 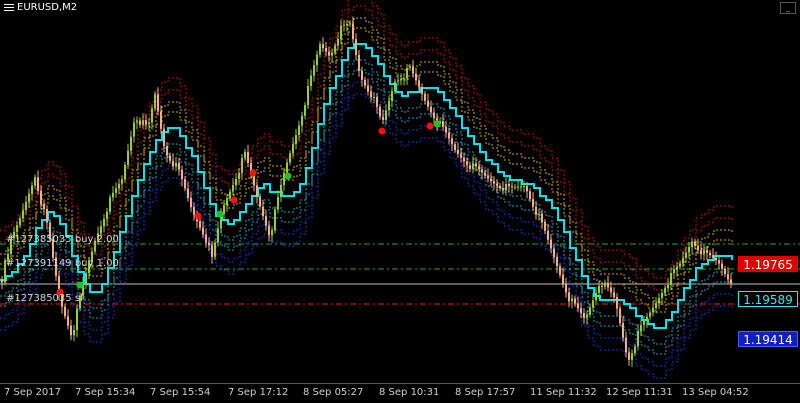 I want to click on time-axis-label: 7 Sep 15:34, so click(x=105, y=392).